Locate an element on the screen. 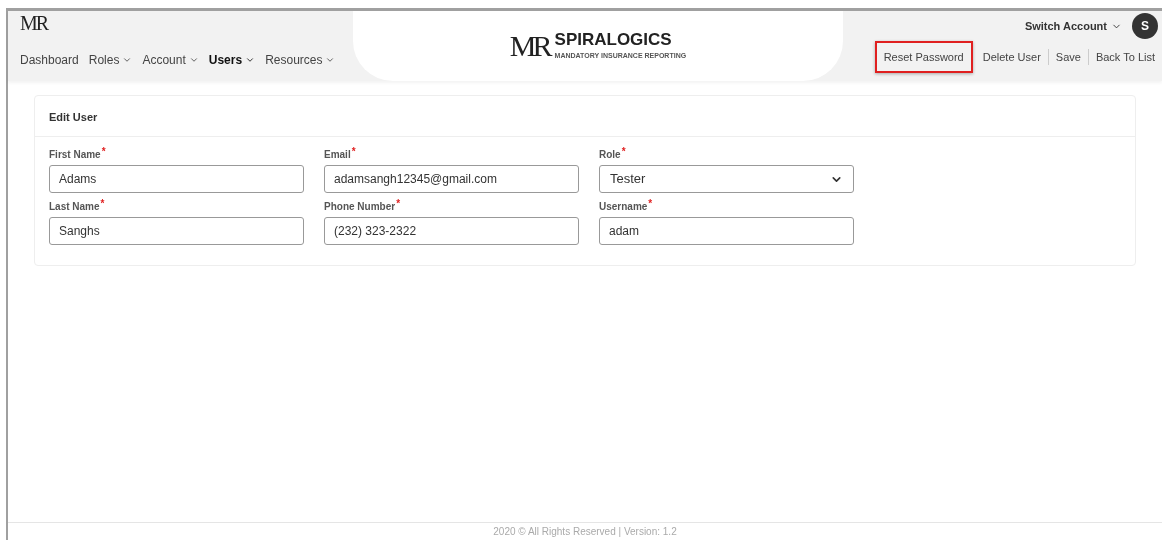 This screenshot has height=540, width=1162. input-field: adamsangh12345@gmail.com is located at coordinates (451, 179).